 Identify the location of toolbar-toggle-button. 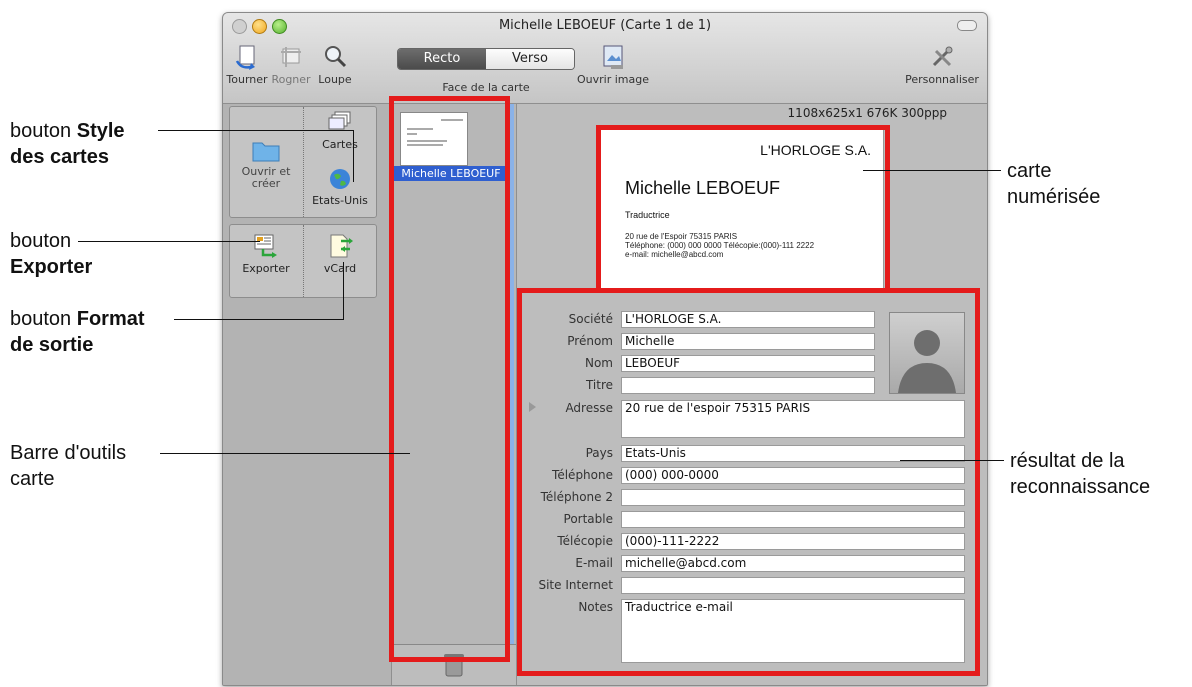
(967, 25).